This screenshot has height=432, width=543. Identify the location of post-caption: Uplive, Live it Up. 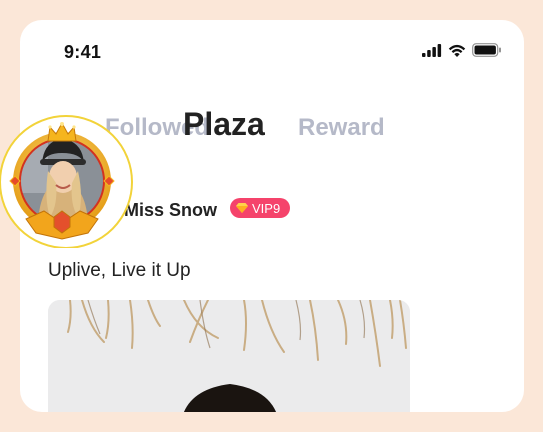
(119, 270).